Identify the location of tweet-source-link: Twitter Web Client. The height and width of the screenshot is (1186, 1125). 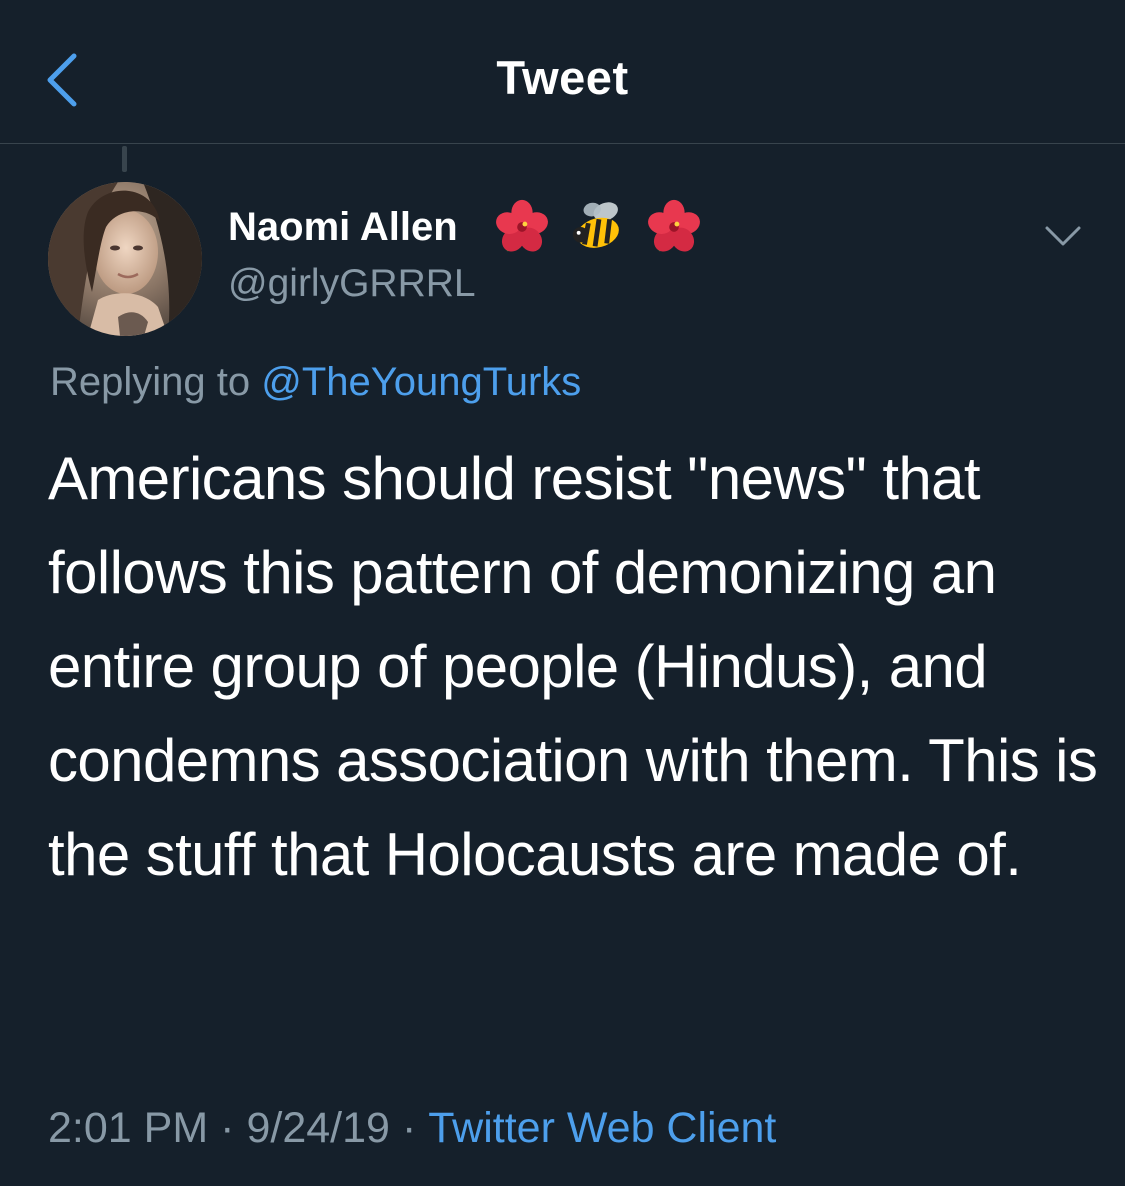
(602, 1128).